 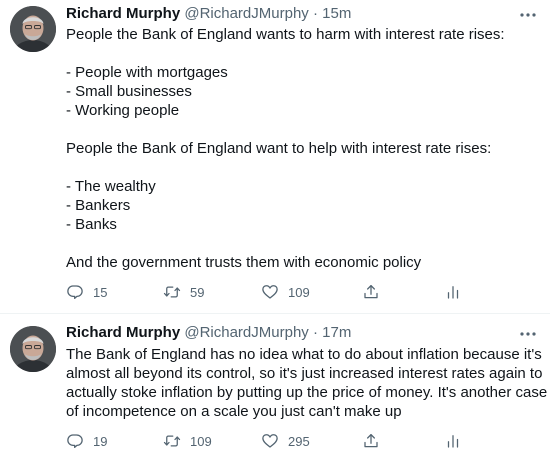 I want to click on tweet-text-line: - The wealthy, so click(x=111, y=186).